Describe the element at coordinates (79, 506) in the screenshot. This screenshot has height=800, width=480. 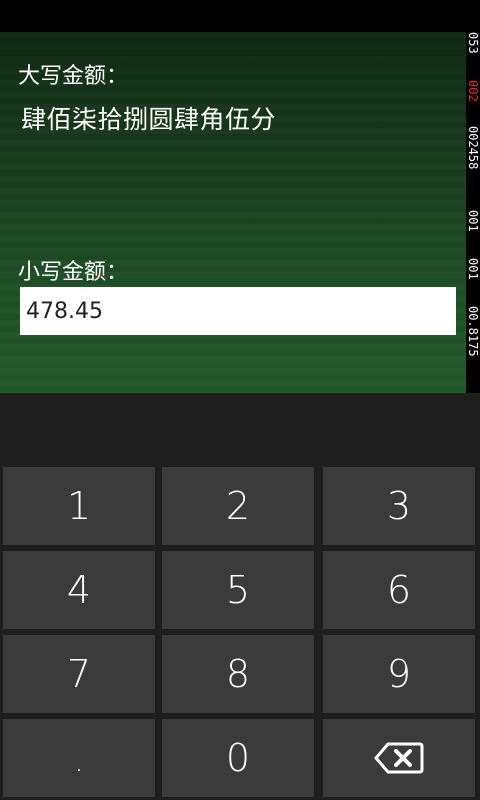
I see `key-1: 1` at that location.